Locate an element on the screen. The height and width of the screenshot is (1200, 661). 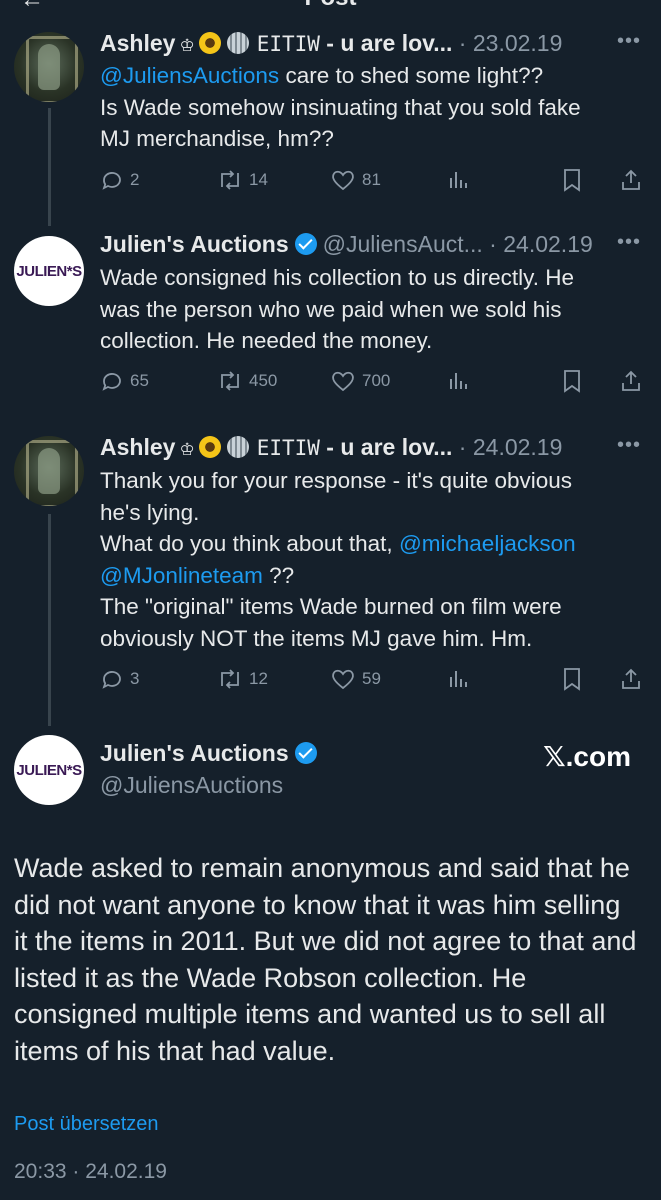
action-bar: 2 14 81 is located at coordinates (372, 182).